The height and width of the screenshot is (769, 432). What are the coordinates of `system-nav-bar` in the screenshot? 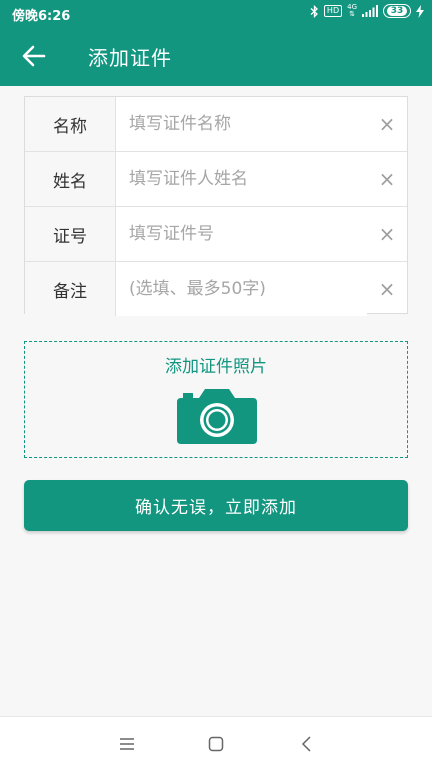 It's located at (216, 742).